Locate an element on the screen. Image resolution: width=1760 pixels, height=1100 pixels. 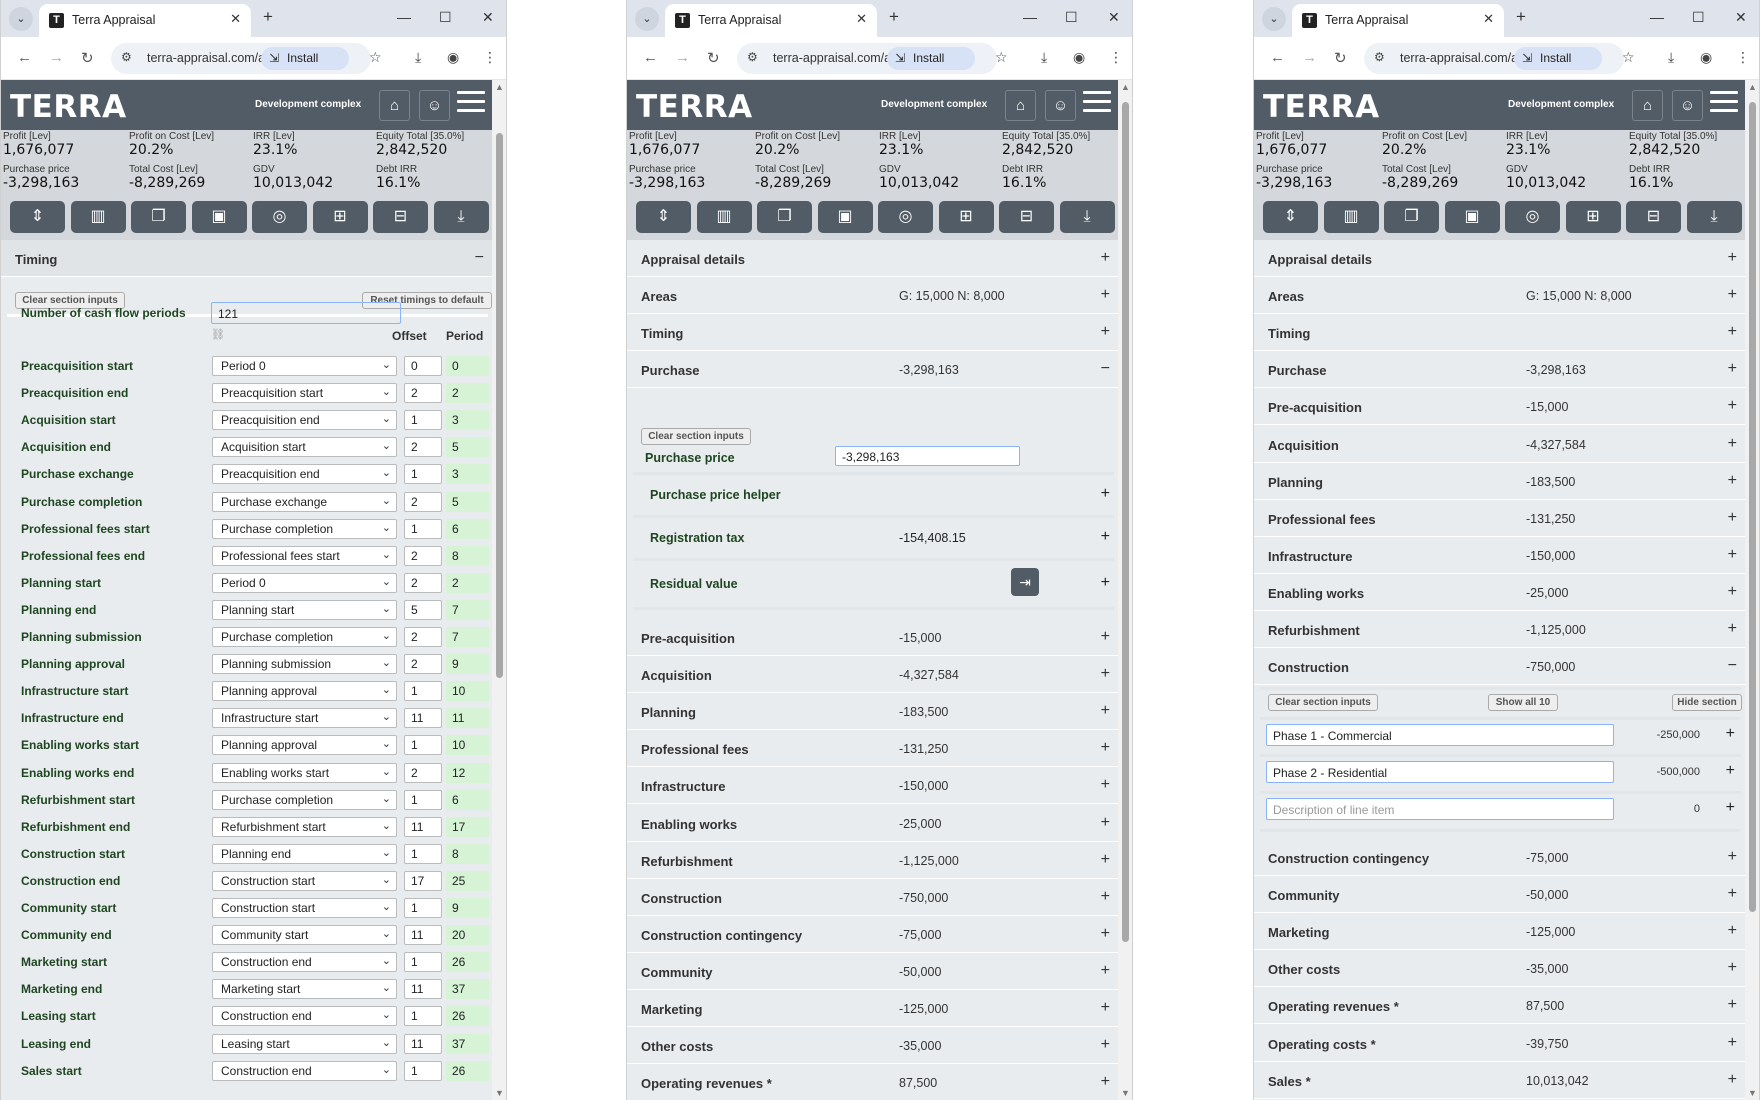
bookmark-star-icon: ☆ is located at coordinates (1628, 57).